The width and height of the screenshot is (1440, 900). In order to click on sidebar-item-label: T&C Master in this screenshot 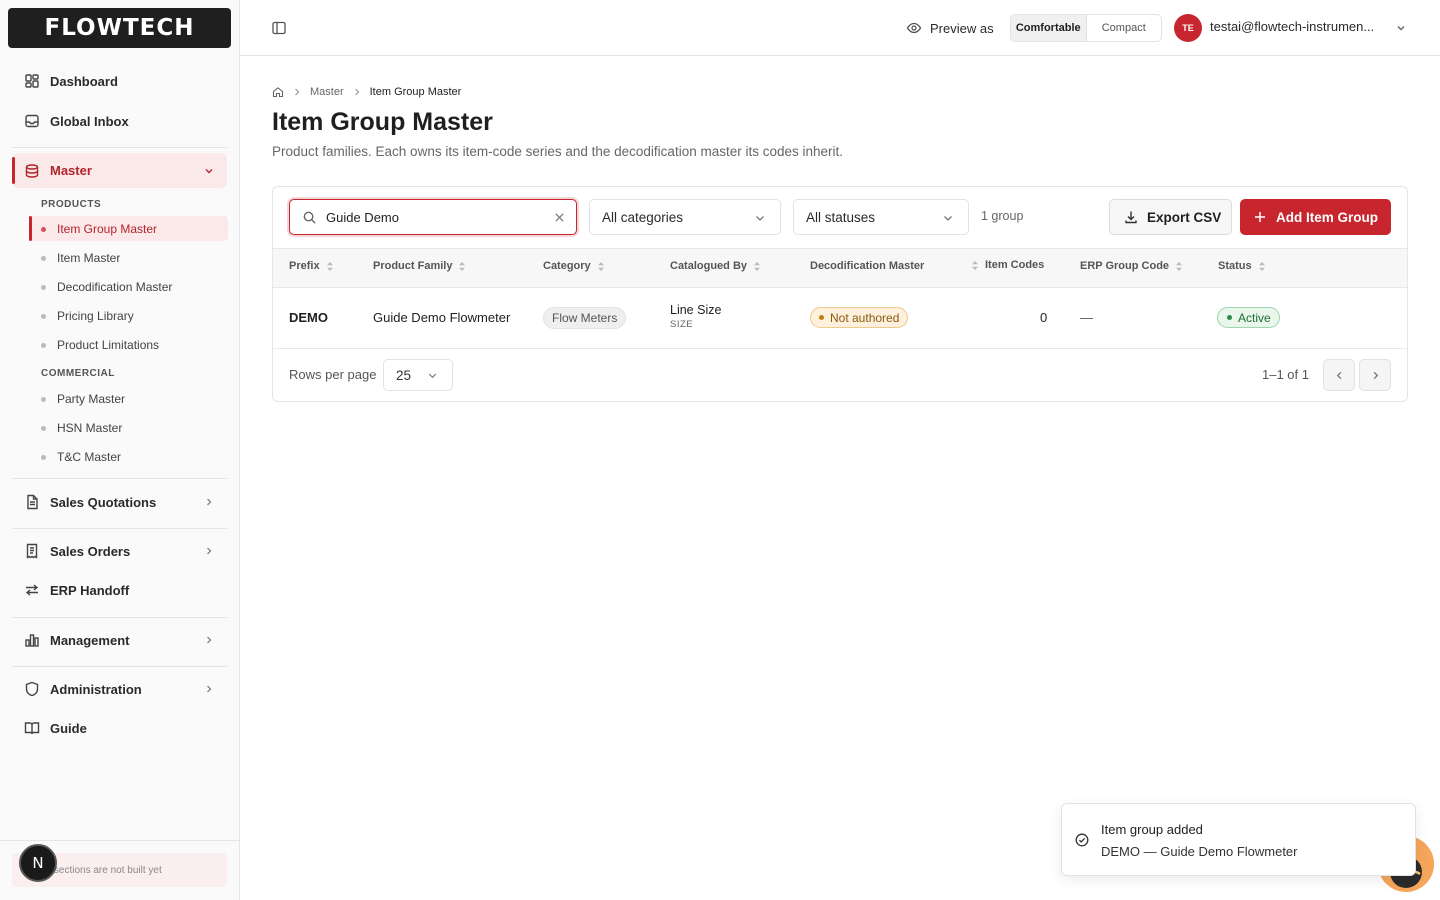, I will do `click(89, 457)`.